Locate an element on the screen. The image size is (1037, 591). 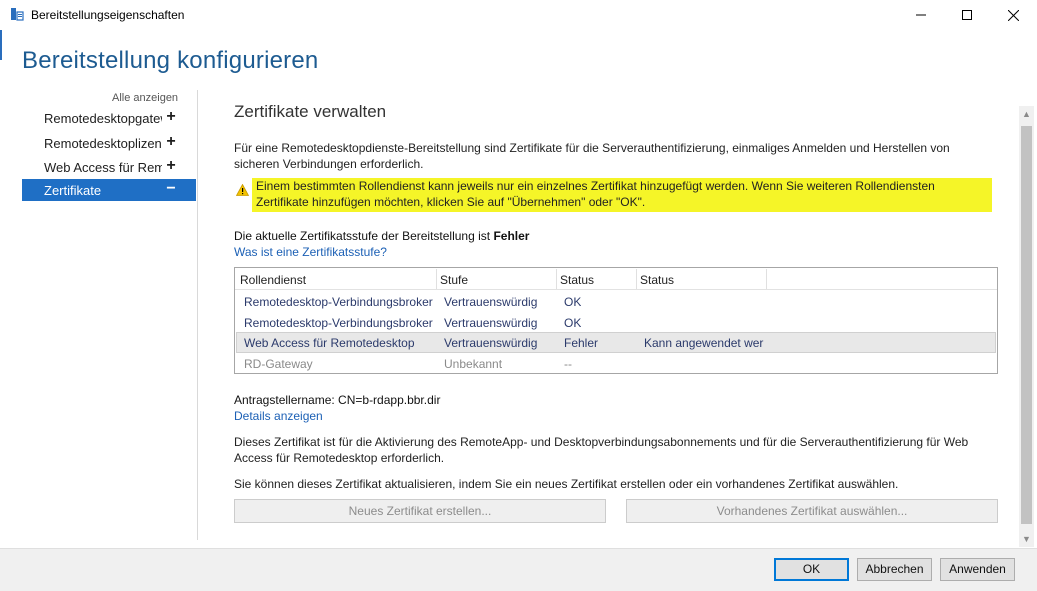
dialog-footer: OK Abbrechen Anwenden is located at coordinates (518, 569).